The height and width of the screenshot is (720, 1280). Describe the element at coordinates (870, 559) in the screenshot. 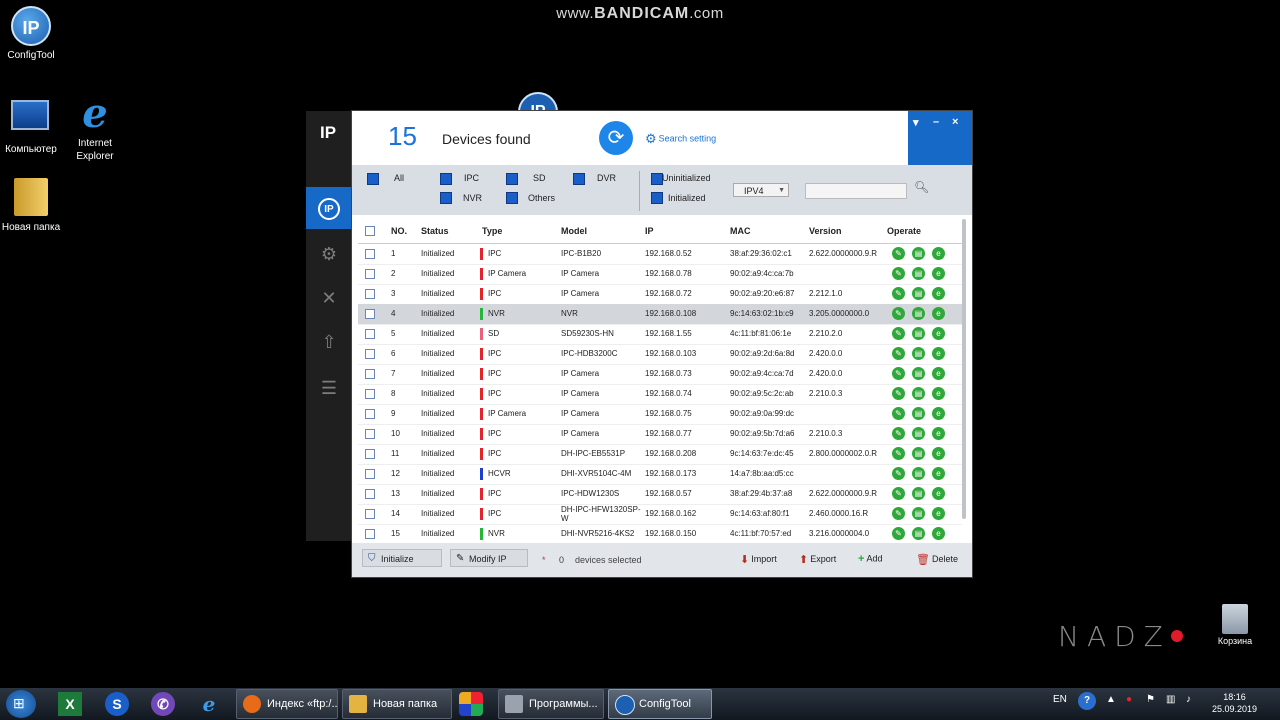

I see `add-button: + Add` at that location.